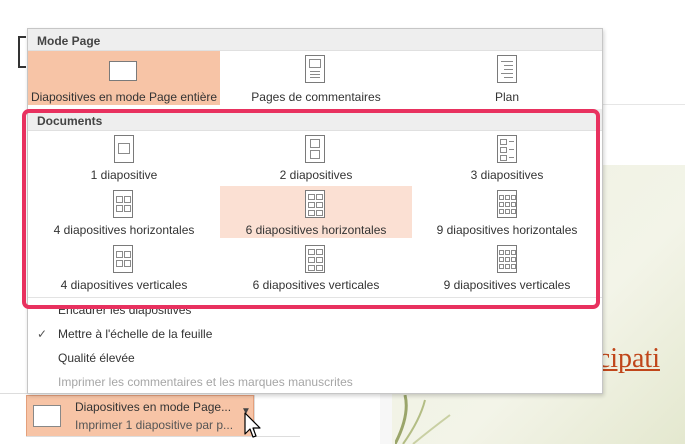 Image resolution: width=685 pixels, height=445 pixels. I want to click on menu-divider, so click(315, 297).